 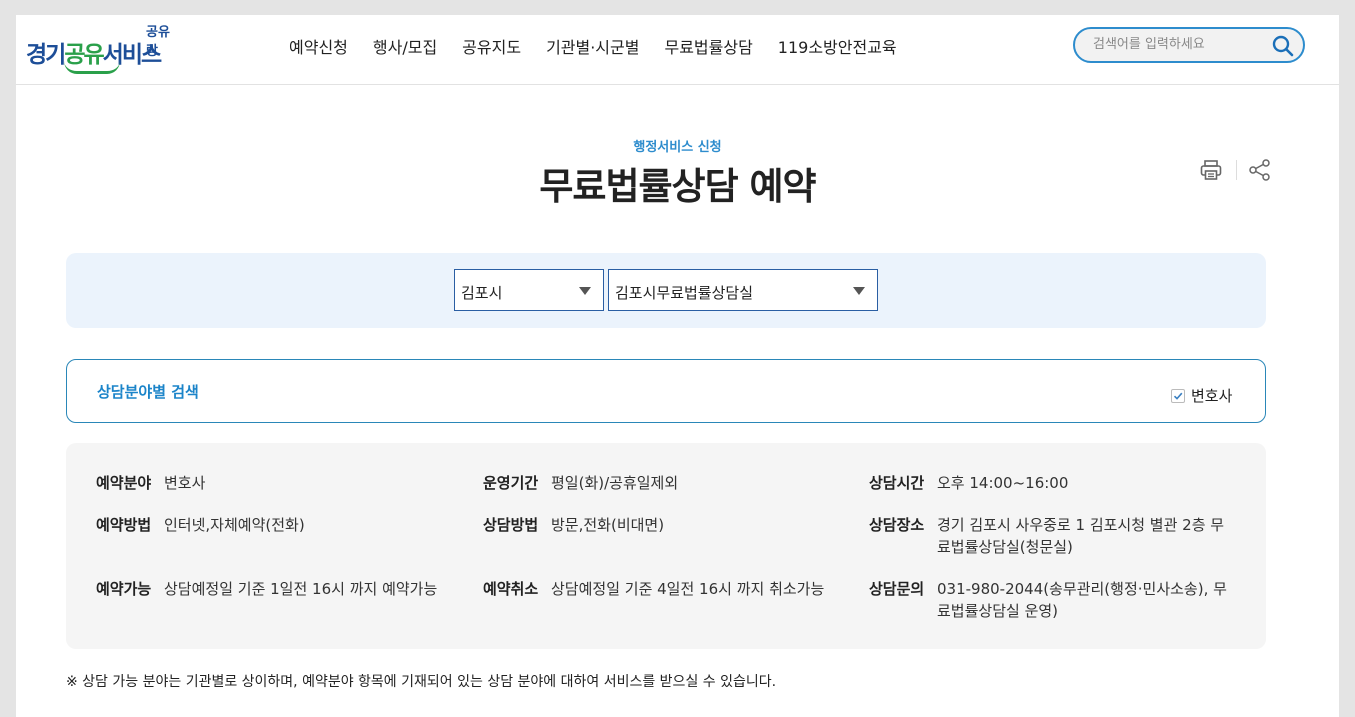 I want to click on info-value: 인터넷,자체예약(전화), so click(x=234, y=525).